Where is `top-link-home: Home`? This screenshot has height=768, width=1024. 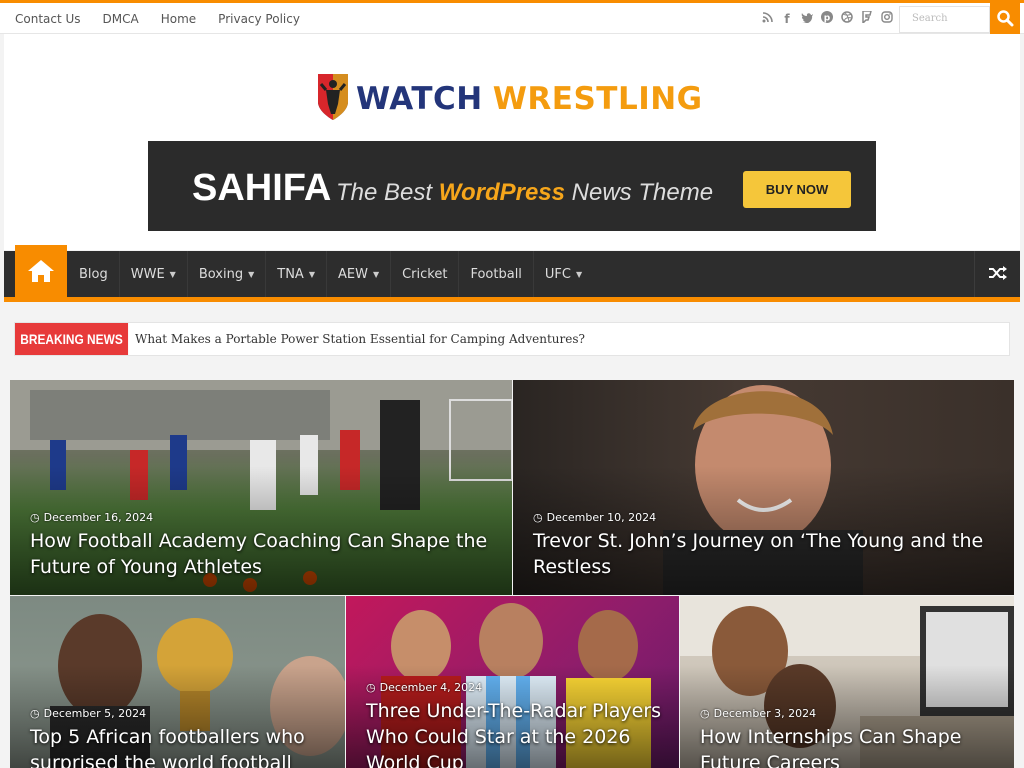 top-link-home: Home is located at coordinates (178, 19).